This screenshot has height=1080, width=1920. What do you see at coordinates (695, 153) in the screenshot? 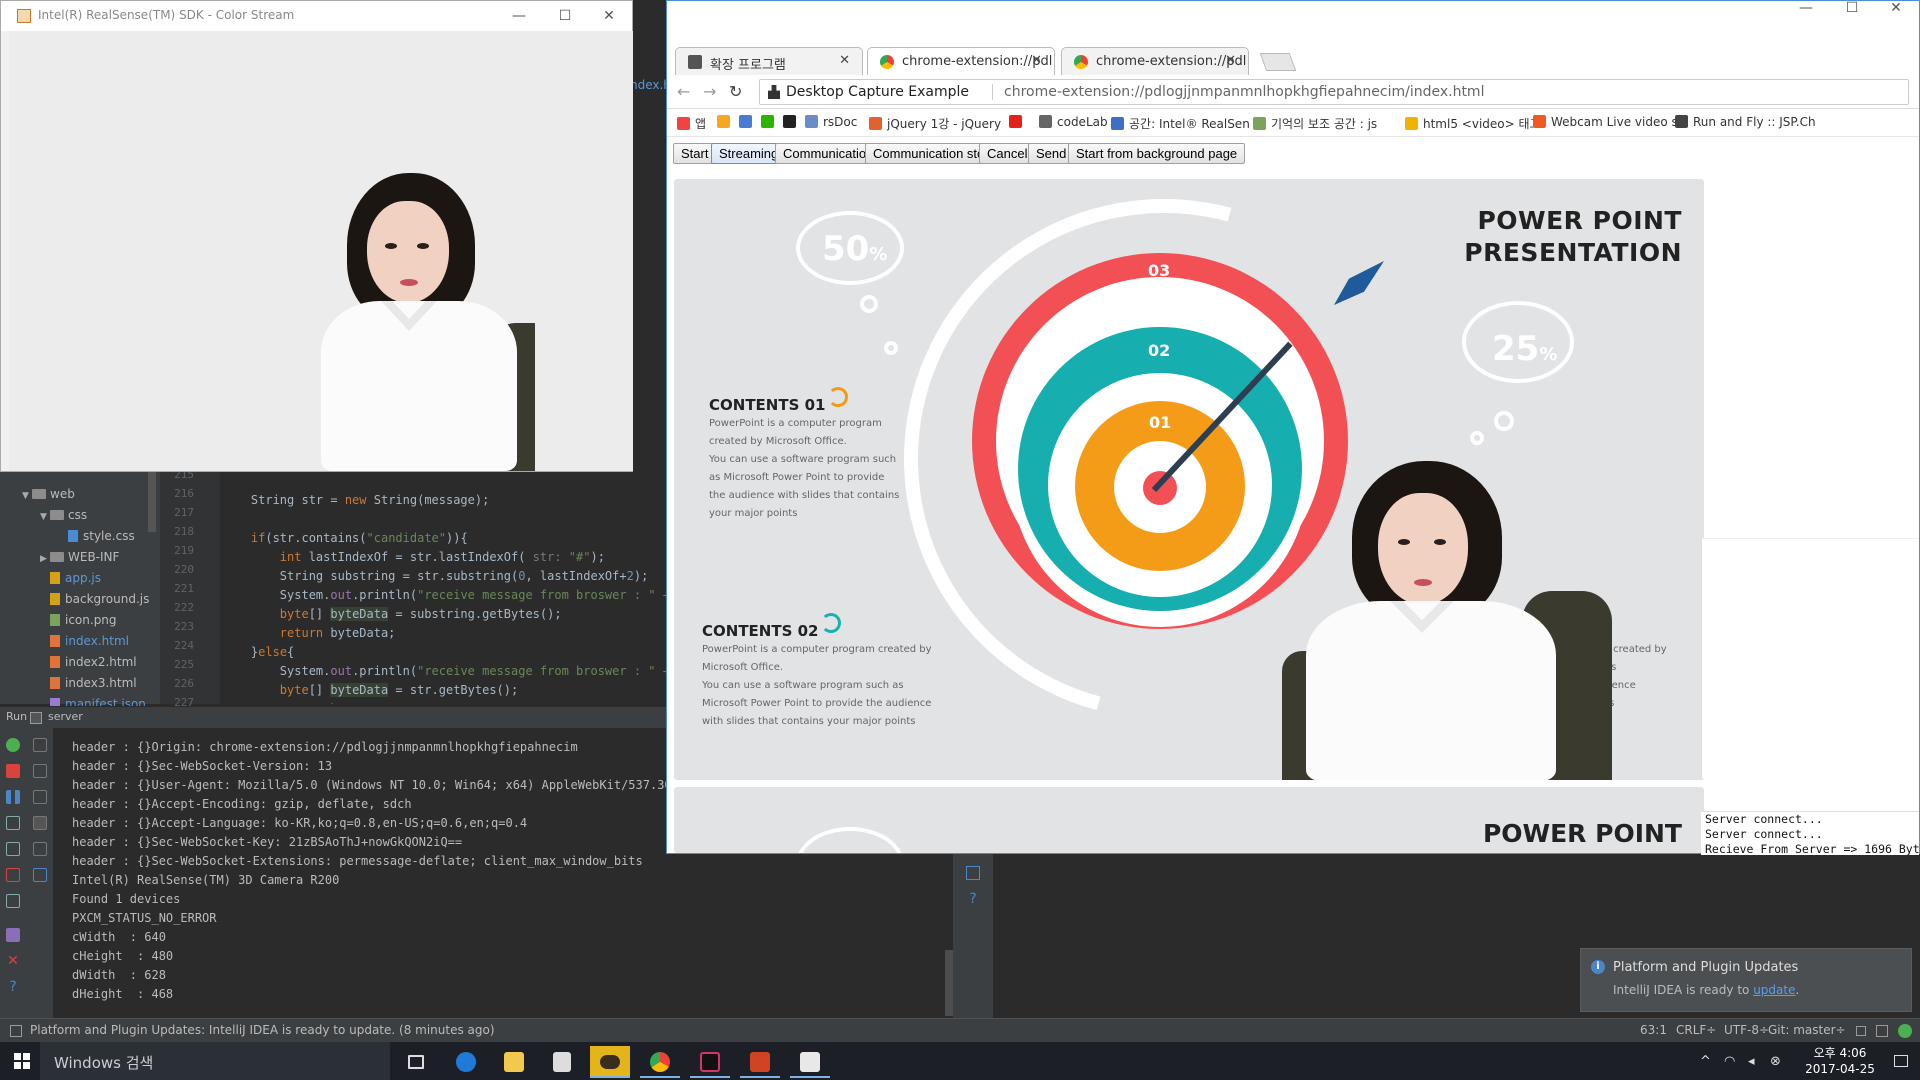
I see `start-button: Start` at bounding box center [695, 153].